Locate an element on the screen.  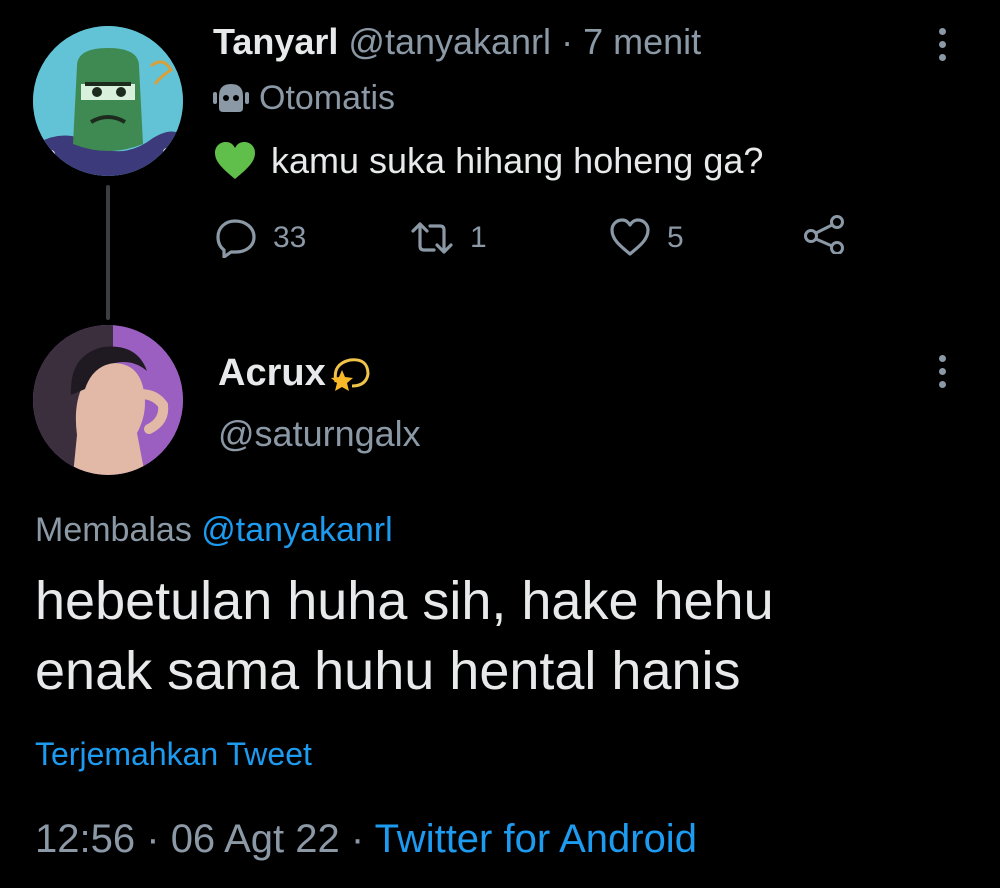
original-tweet-text: kamu suka hihang hoheng ga? is located at coordinates (488, 161).